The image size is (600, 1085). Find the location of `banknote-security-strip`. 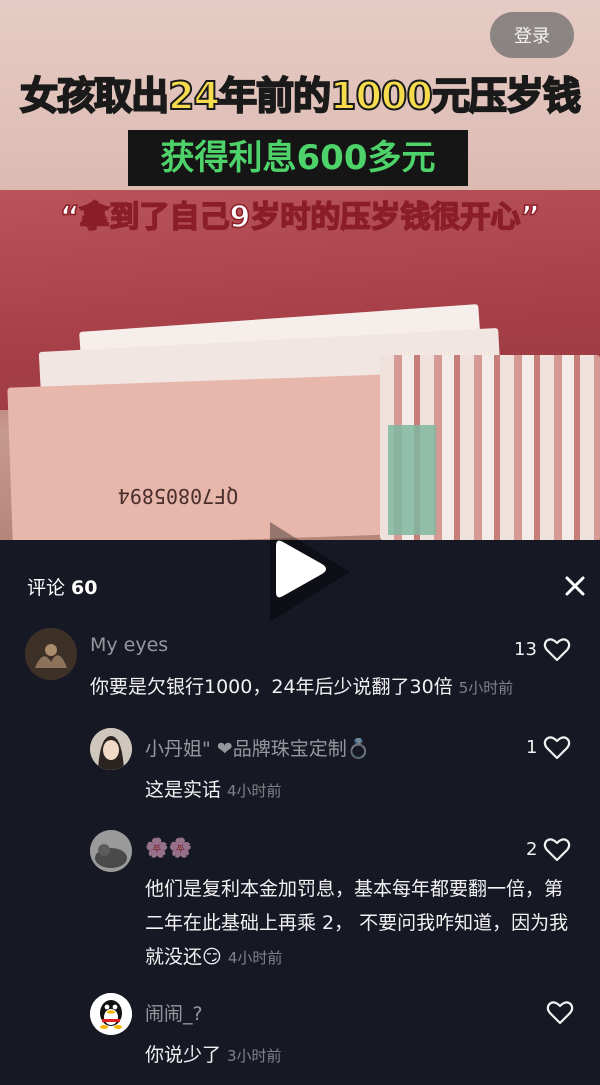

banknote-security-strip is located at coordinates (412, 480).